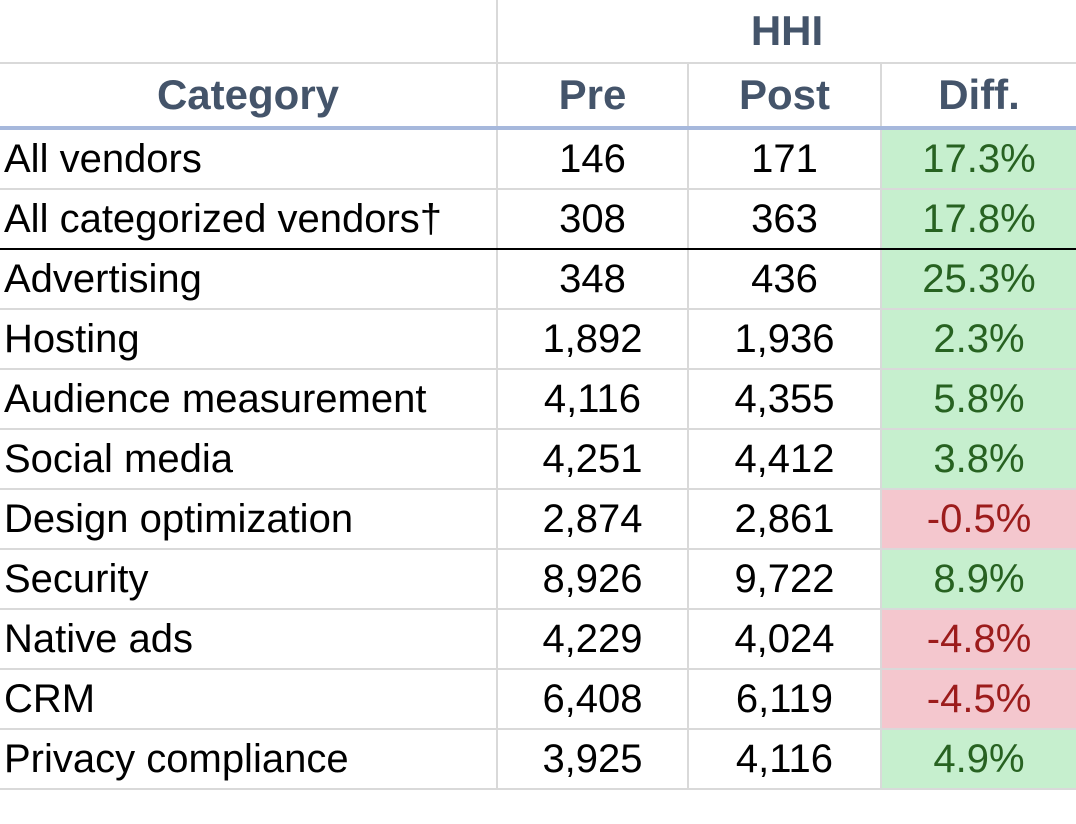  Describe the element at coordinates (592, 519) in the screenshot. I see `pre-cell: 2,874` at that location.